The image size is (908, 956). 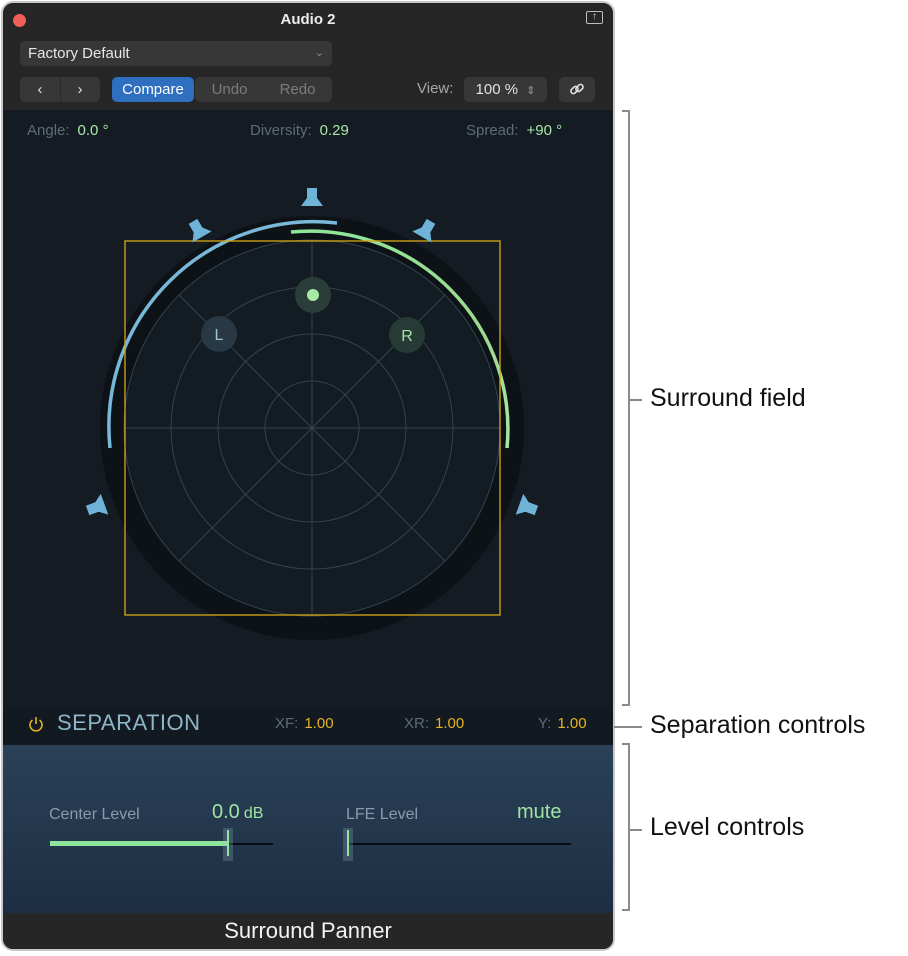 I want to click on lfe-level-handle, so click(x=348, y=844).